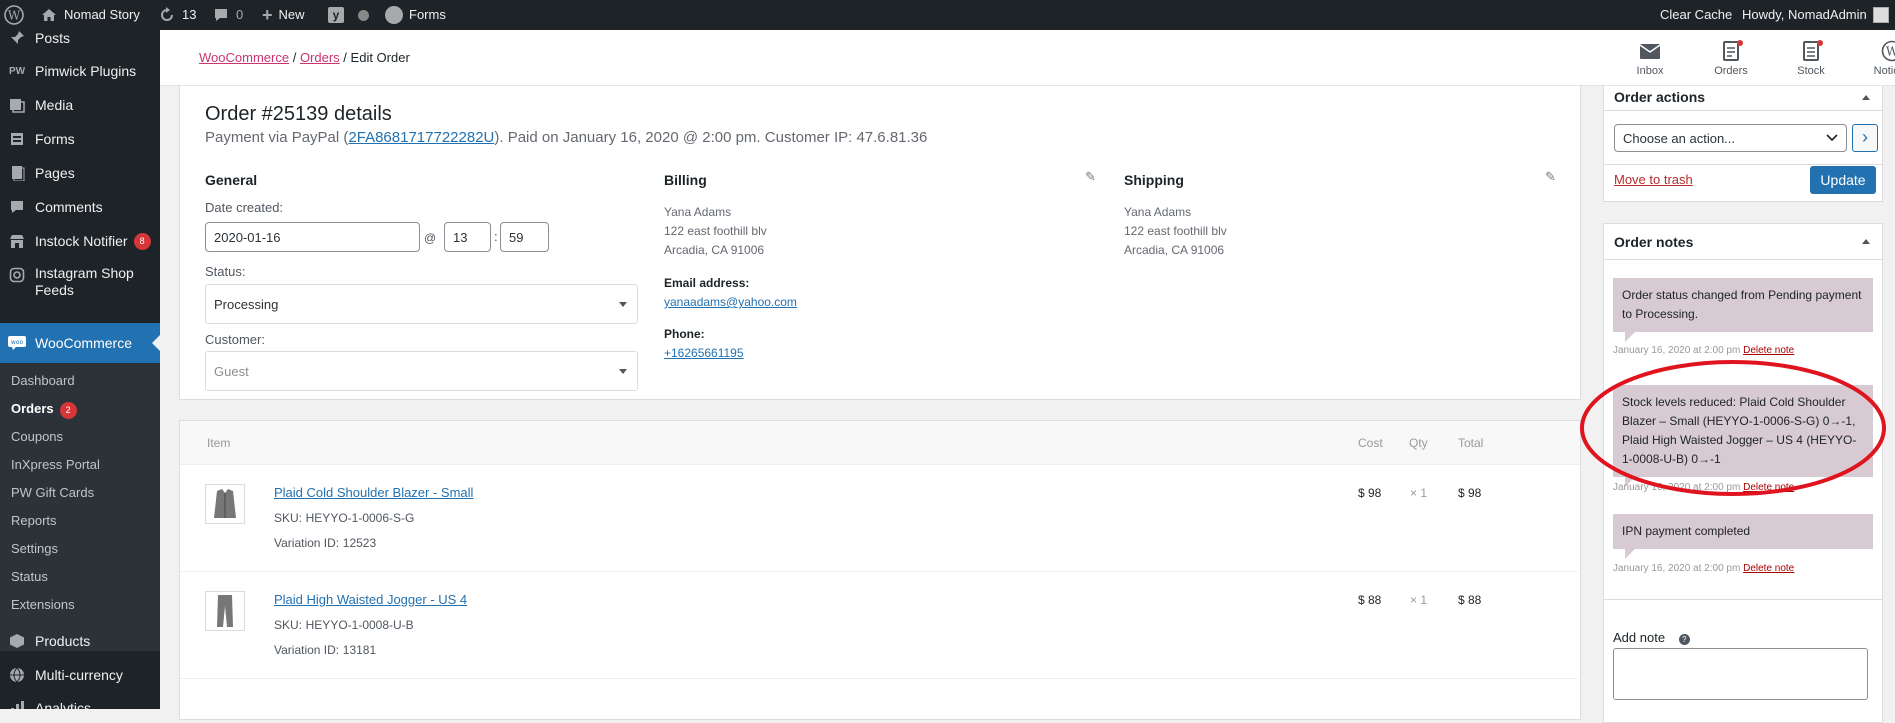  I want to click on product-name-link: Plaid Cold Shoulder Blazer - Small, so click(373, 492).